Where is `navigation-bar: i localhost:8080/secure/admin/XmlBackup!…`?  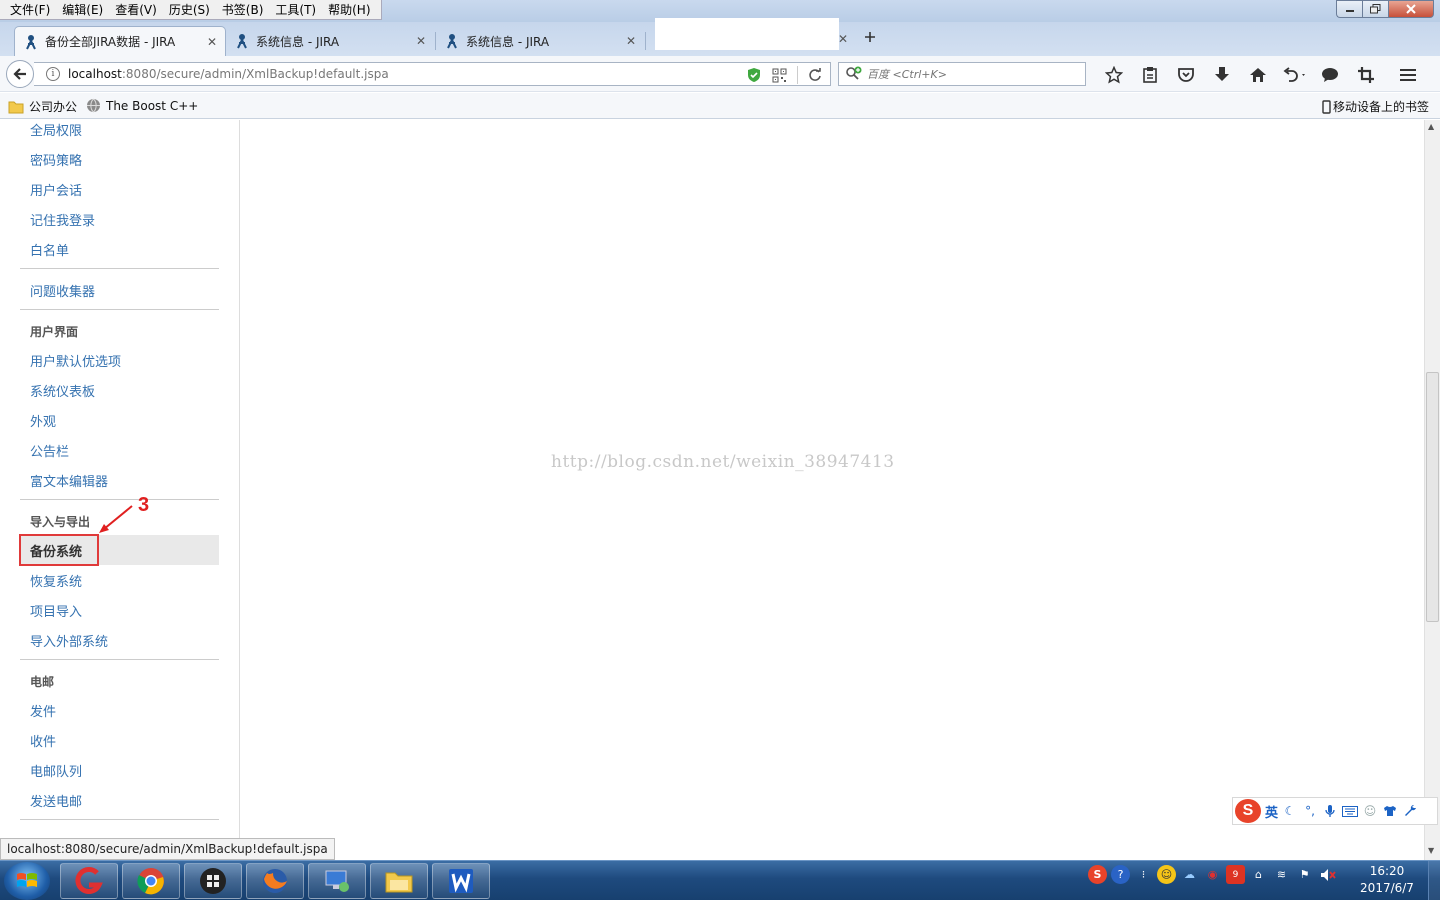
navigation-bar: i localhost:8080/secure/admin/XmlBackup!… is located at coordinates (720, 74).